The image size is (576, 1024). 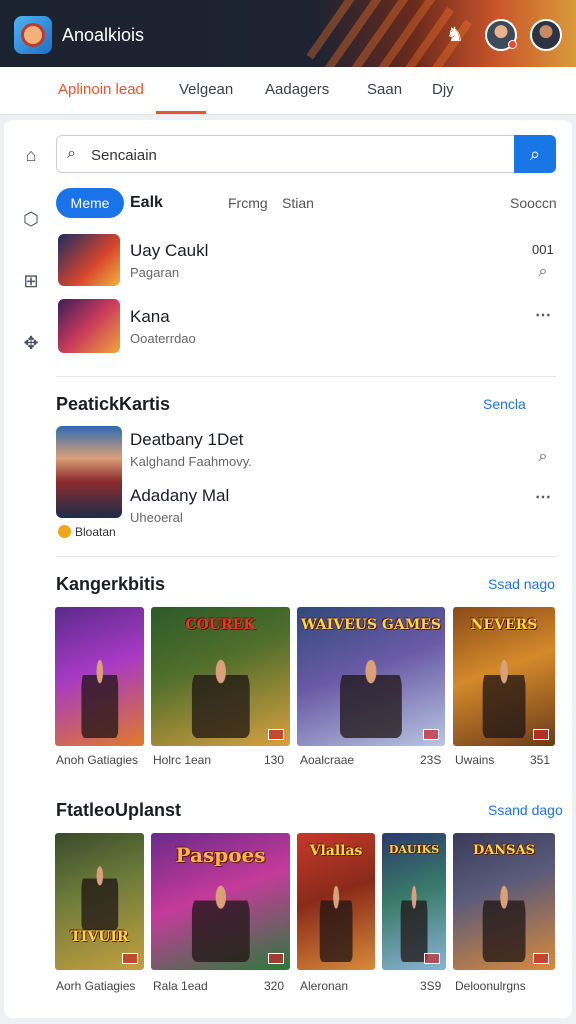 What do you see at coordinates (97, 760) in the screenshot?
I see `poster-caption: Anoh Gatiagies` at bounding box center [97, 760].